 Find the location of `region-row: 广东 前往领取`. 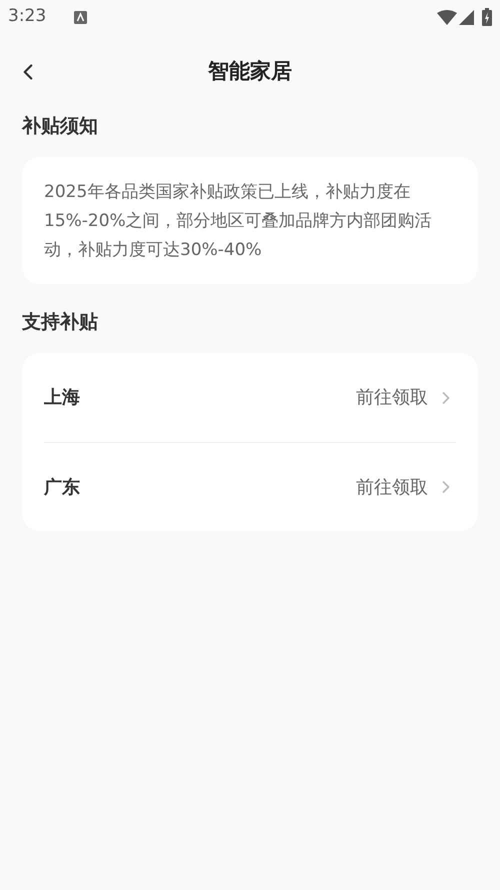

region-row: 广东 前往领取 is located at coordinates (250, 486).